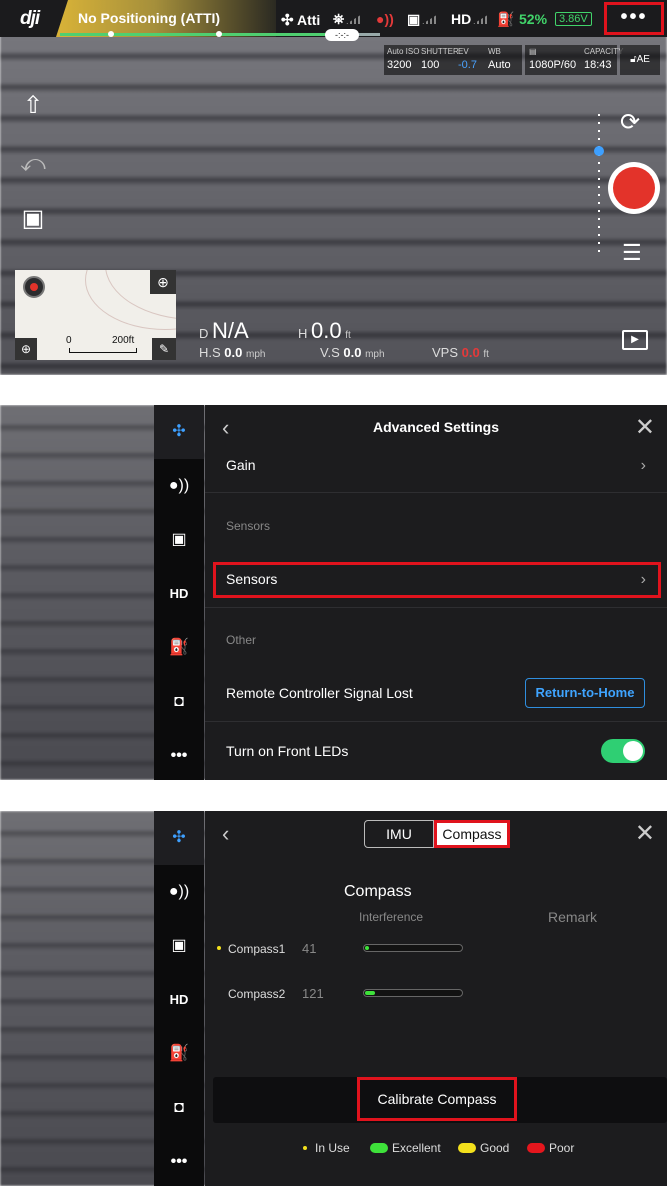  I want to click on rc-signal: ▣, so click(423, 19).